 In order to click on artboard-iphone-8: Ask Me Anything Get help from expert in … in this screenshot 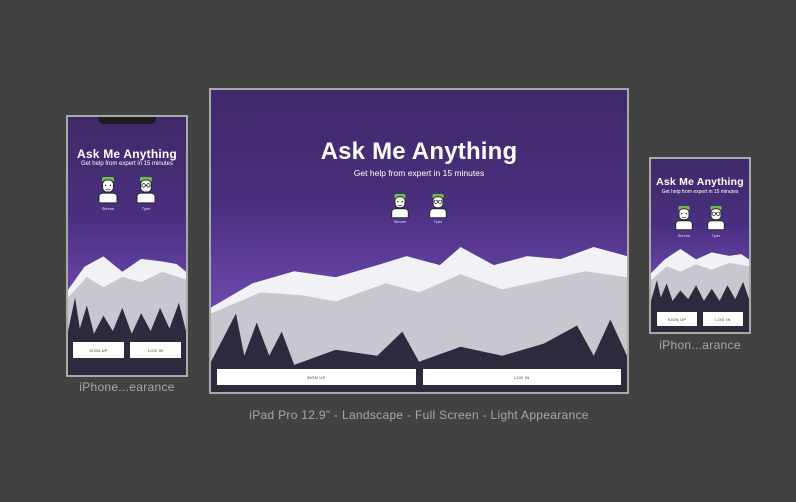, I will do `click(700, 245)`.